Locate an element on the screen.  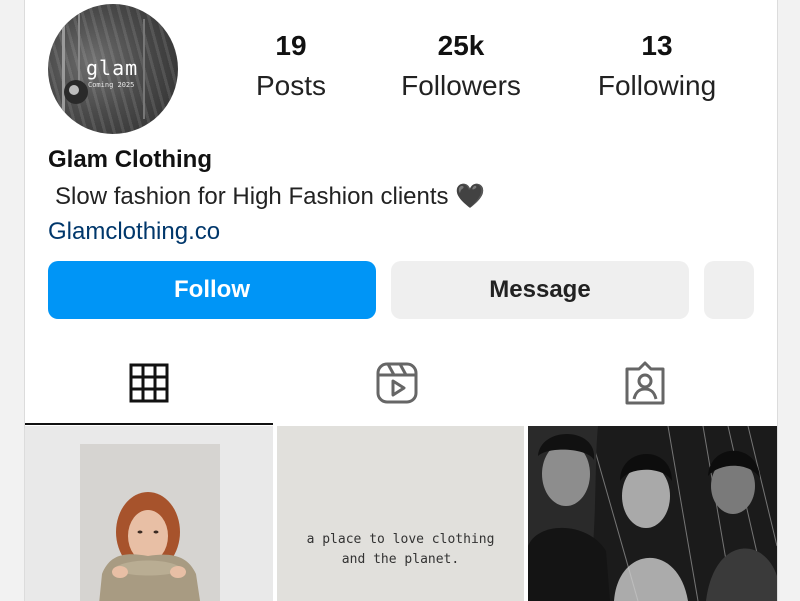
post-tile-2: a place to love clothing and the planet. is located at coordinates (400, 513).